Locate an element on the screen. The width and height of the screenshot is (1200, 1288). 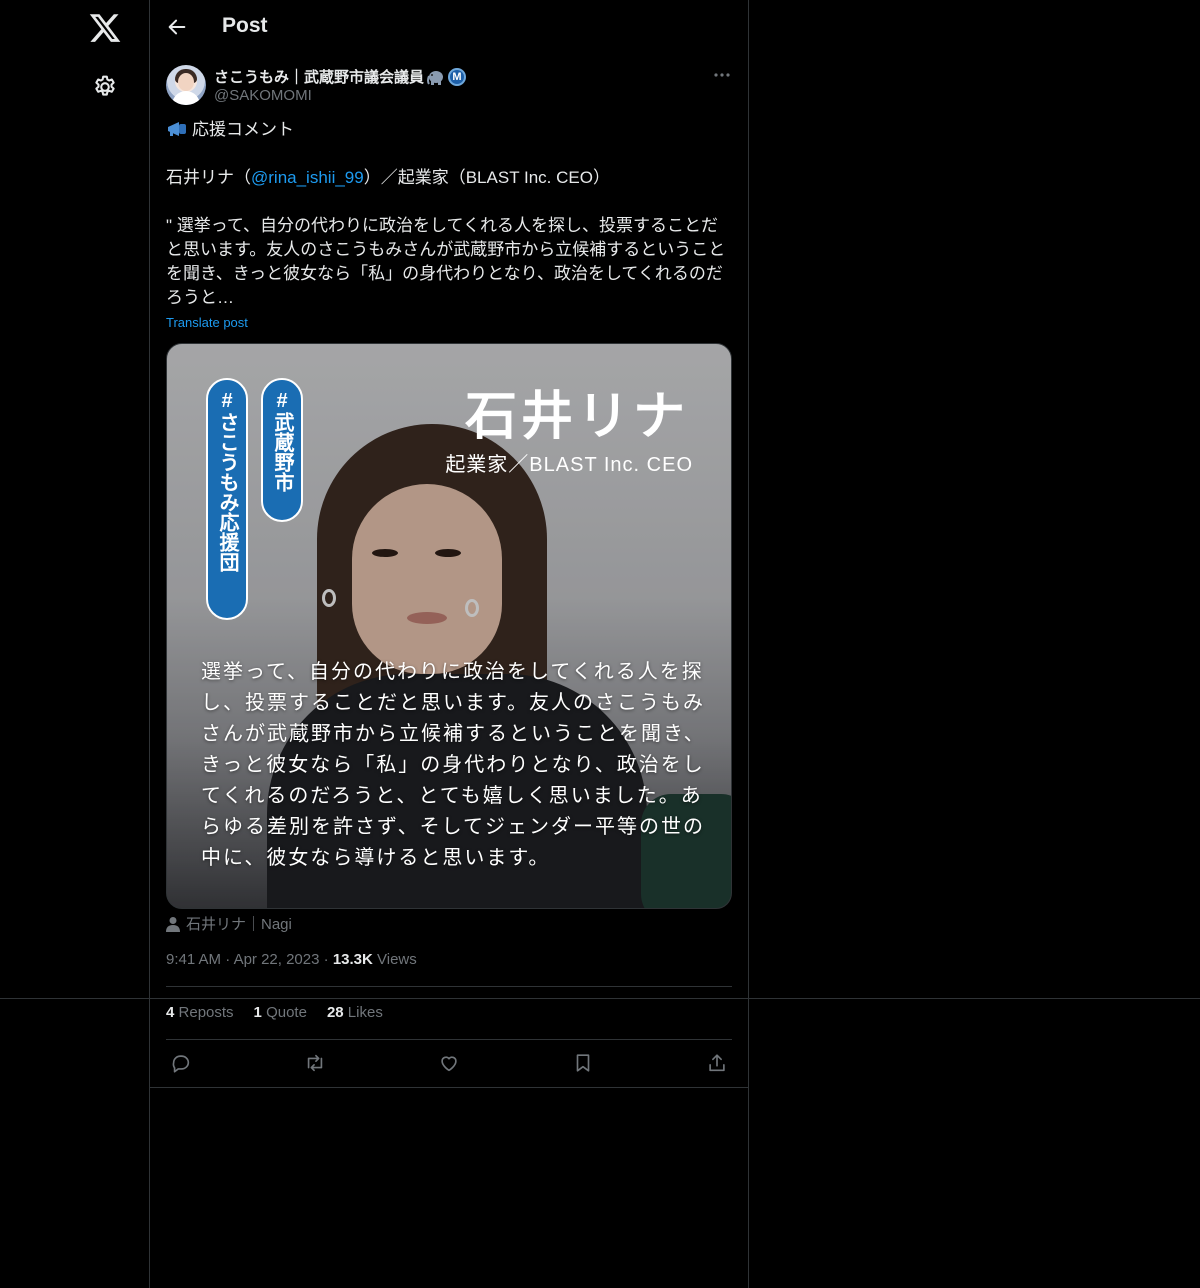
bookmark-icon is located at coordinates (583, 1063).